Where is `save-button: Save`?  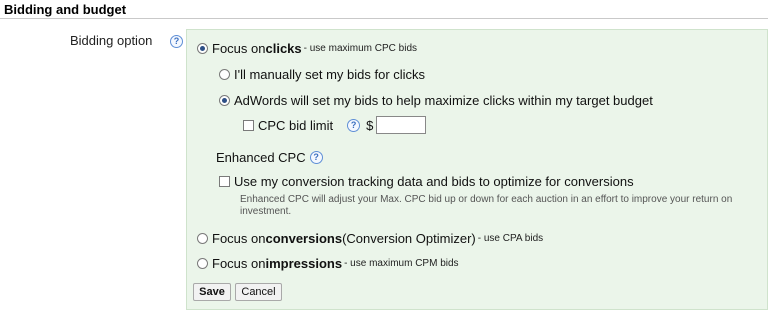
save-button: Save is located at coordinates (212, 292).